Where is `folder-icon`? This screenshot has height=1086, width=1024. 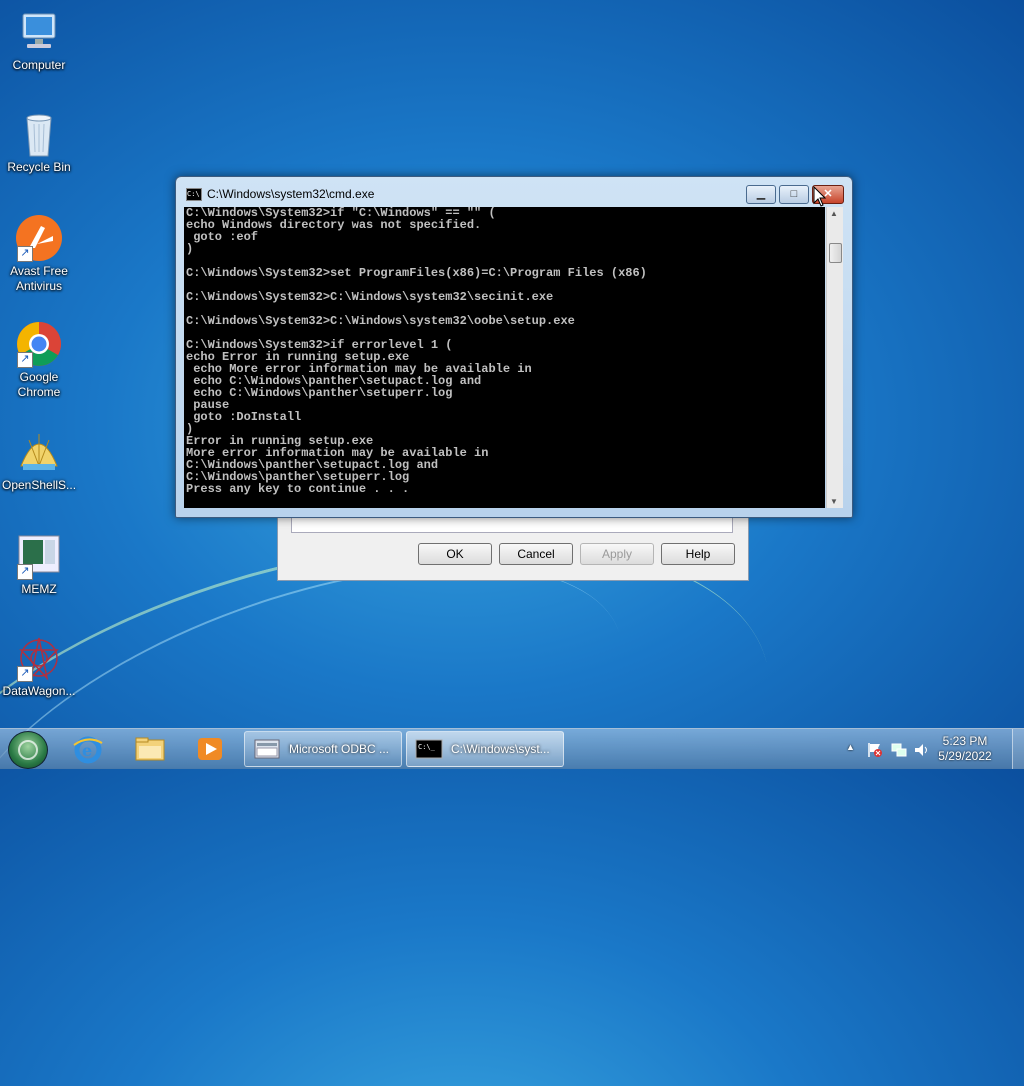
folder-icon is located at coordinates (150, 749).